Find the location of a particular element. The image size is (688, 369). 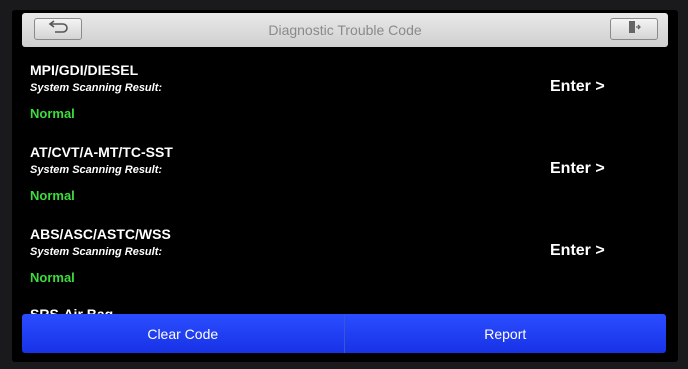

header-bar: Diagnostic Trouble Code is located at coordinates (345, 30).